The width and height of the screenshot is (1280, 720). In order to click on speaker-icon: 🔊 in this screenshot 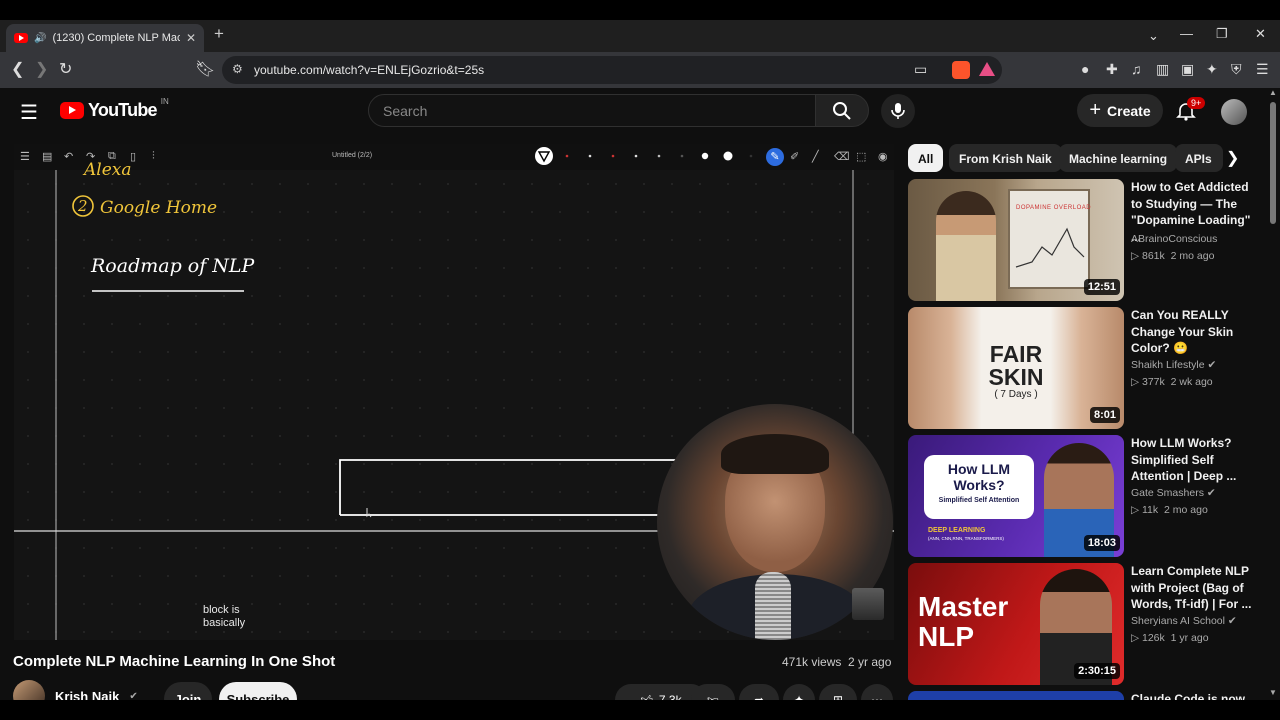, I will do `click(40, 38)`.